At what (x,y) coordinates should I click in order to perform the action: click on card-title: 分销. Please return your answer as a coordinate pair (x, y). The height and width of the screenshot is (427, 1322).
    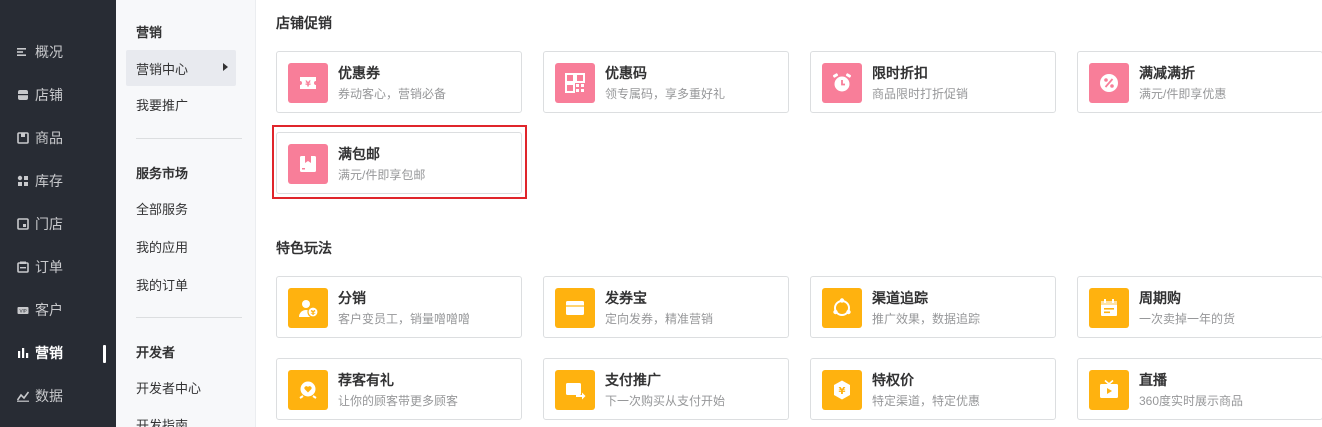
    Looking at the image, I should click on (352, 298).